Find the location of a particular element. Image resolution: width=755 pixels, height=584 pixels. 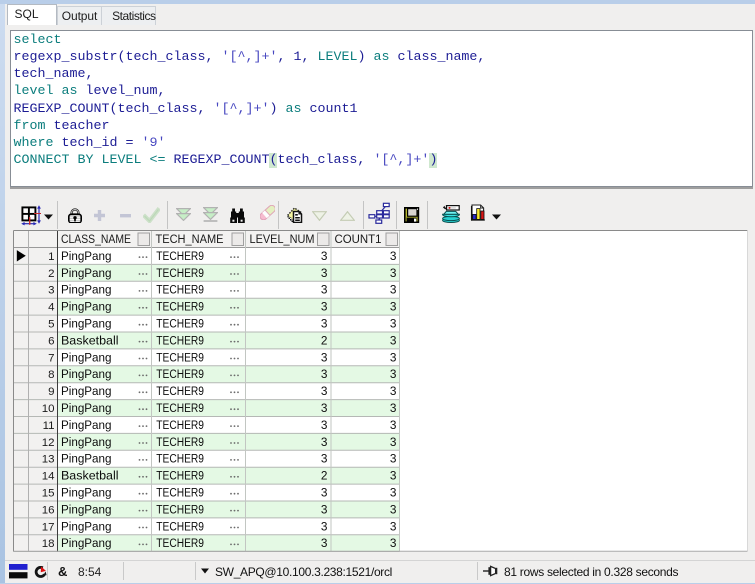

svg-text: 7 is located at coordinates (51, 358).